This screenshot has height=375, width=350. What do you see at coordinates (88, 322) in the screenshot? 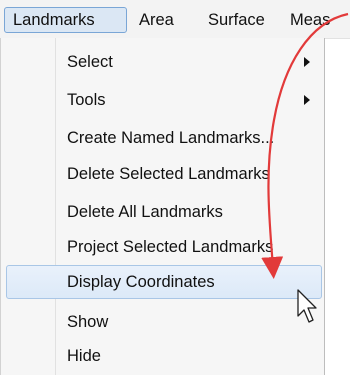
I see `menu-item-show-label: Show` at bounding box center [88, 322].